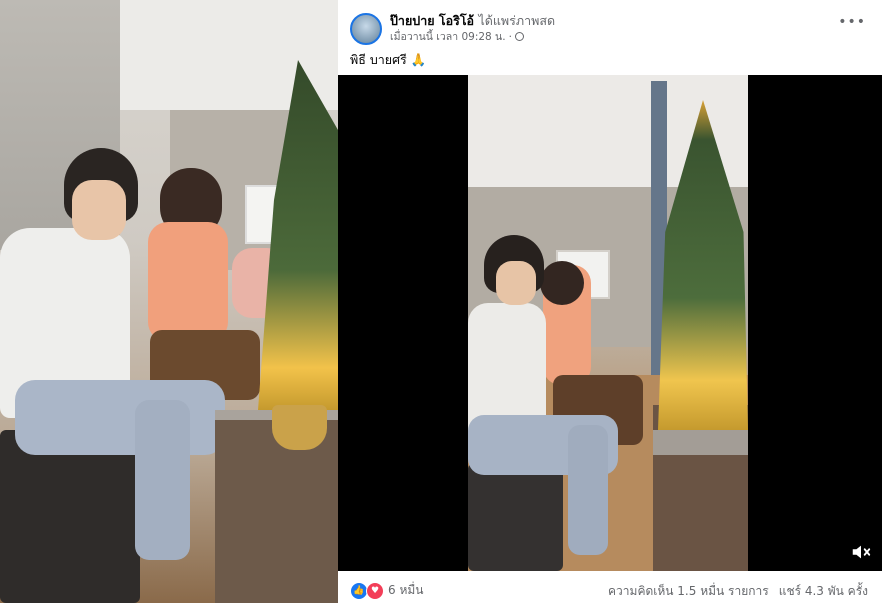  I want to click on more-options-icon: •••, so click(852, 22).